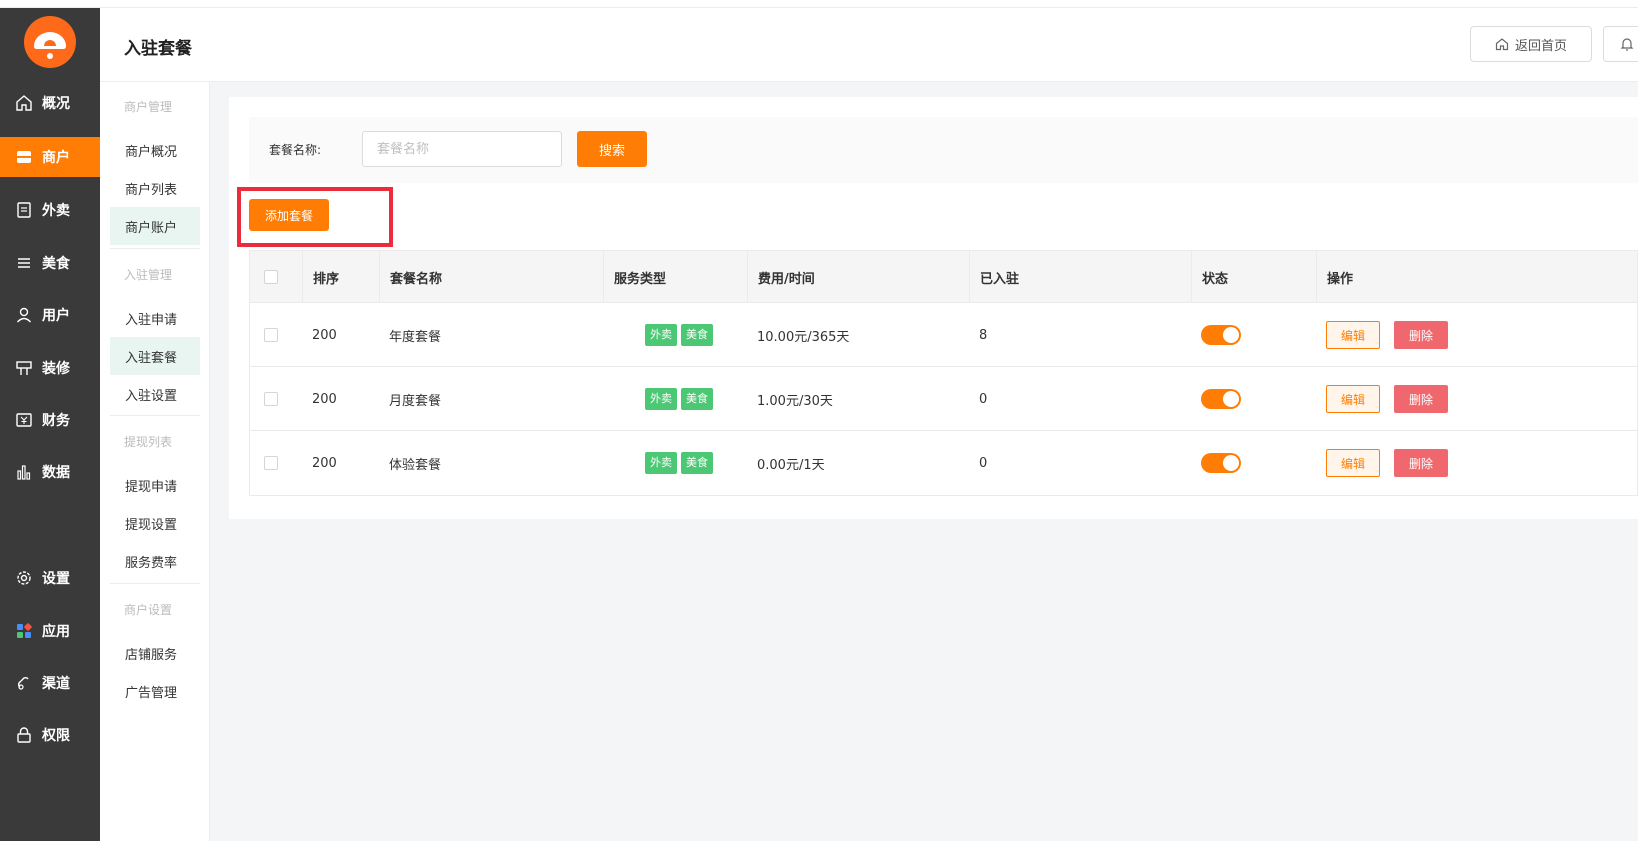 This screenshot has width=1638, height=841. What do you see at coordinates (1476, 277) in the screenshot?
I see `column-header: 操作` at bounding box center [1476, 277].